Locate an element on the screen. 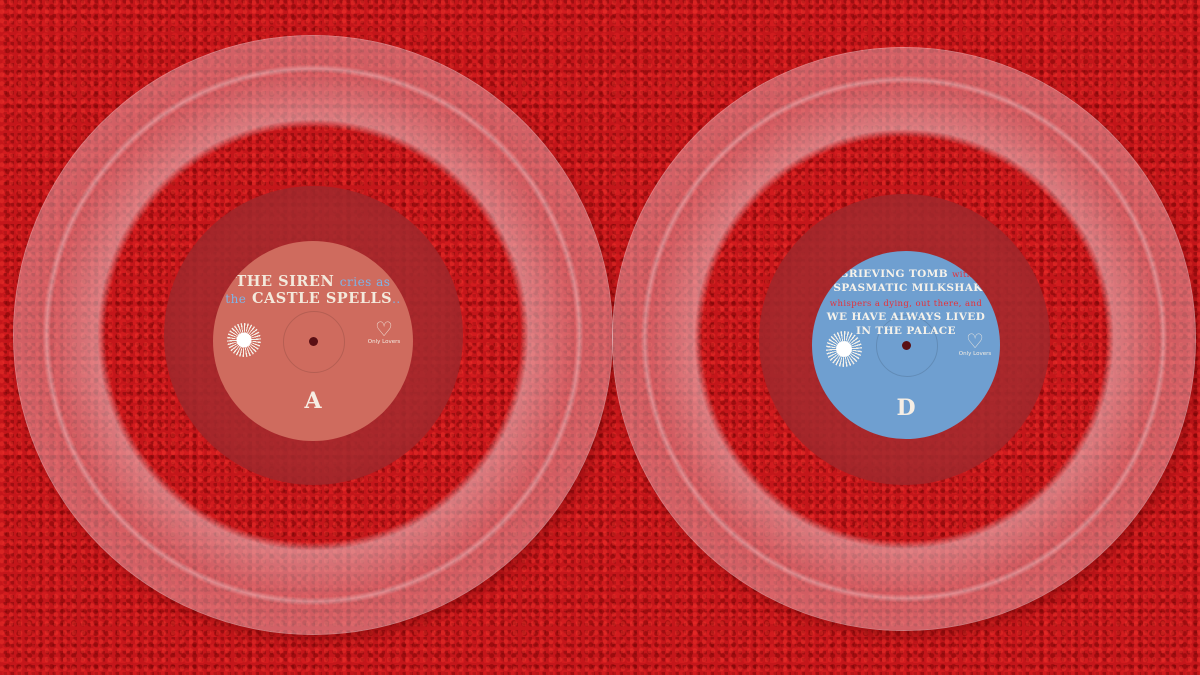  title-accent: with is located at coordinates (962, 275).